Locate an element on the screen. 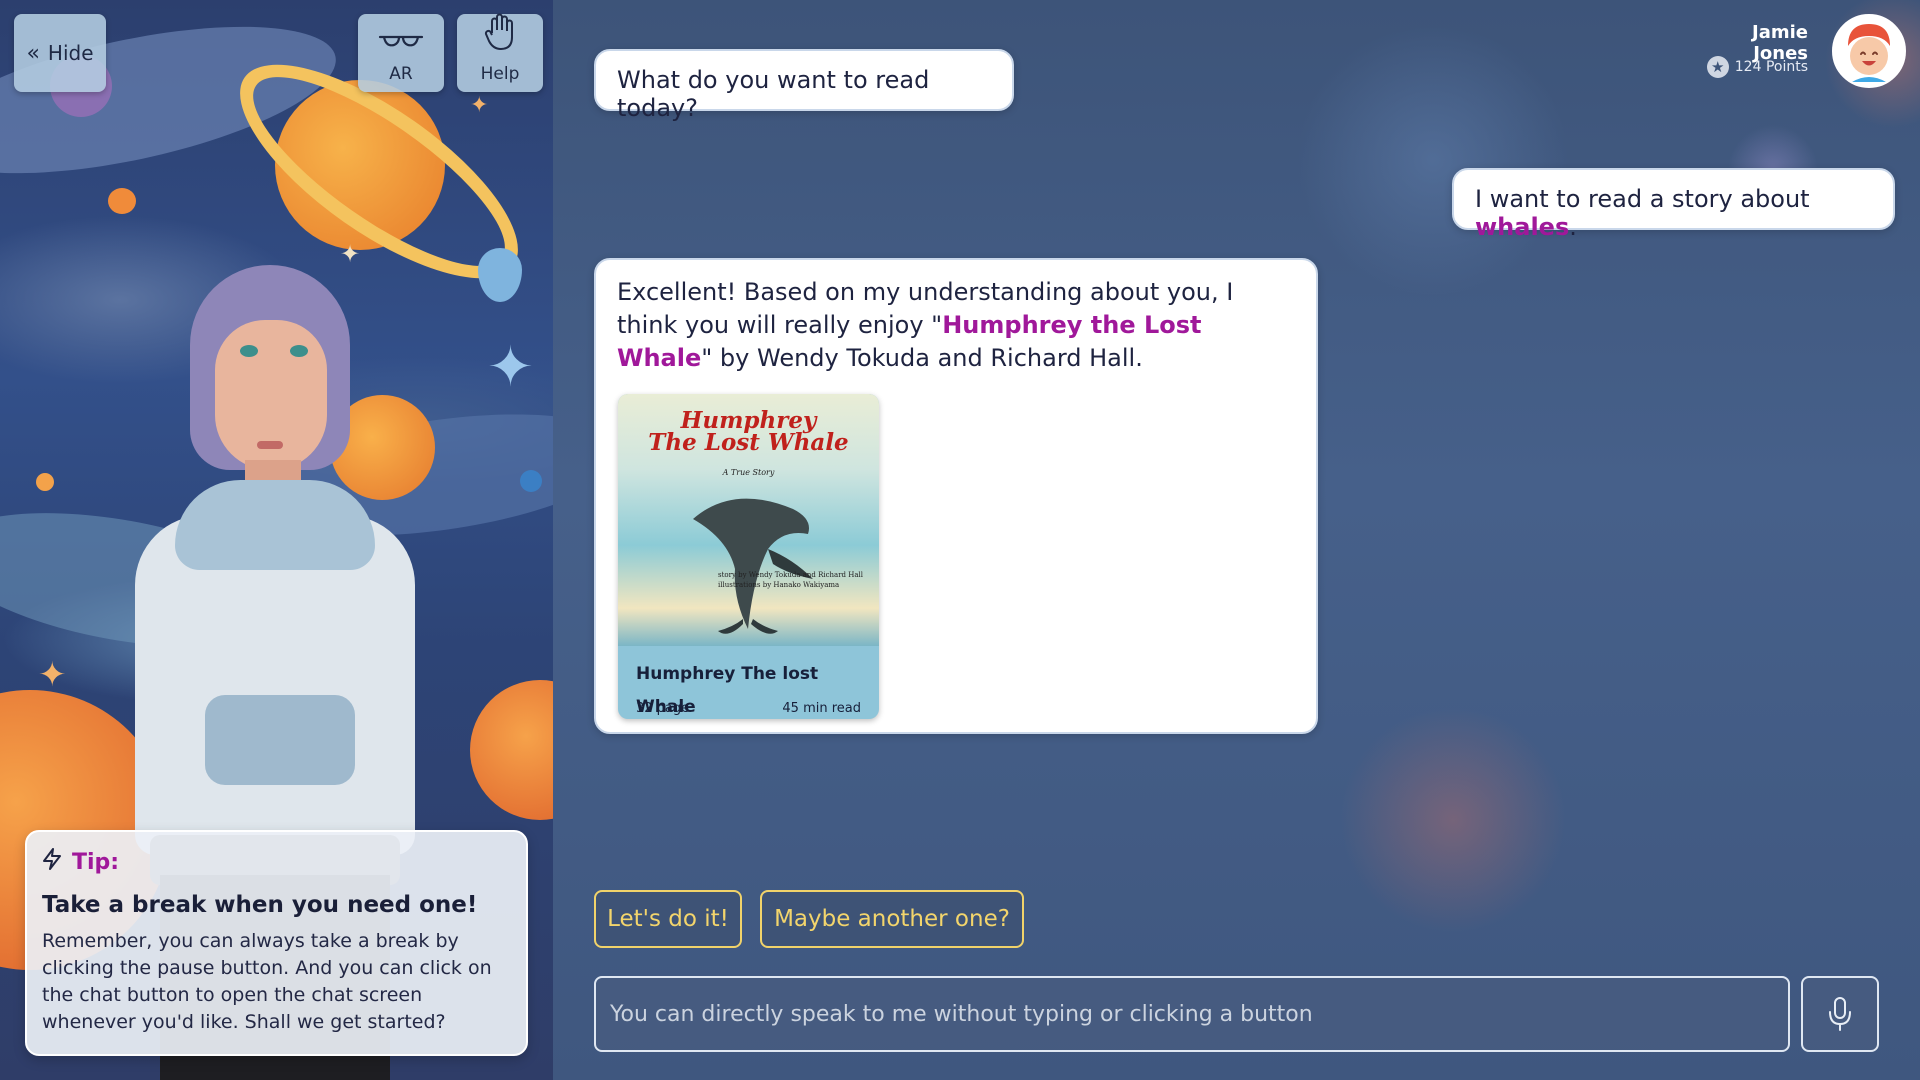 This screenshot has height=1080, width=1920. help-button: Help is located at coordinates (500, 52).